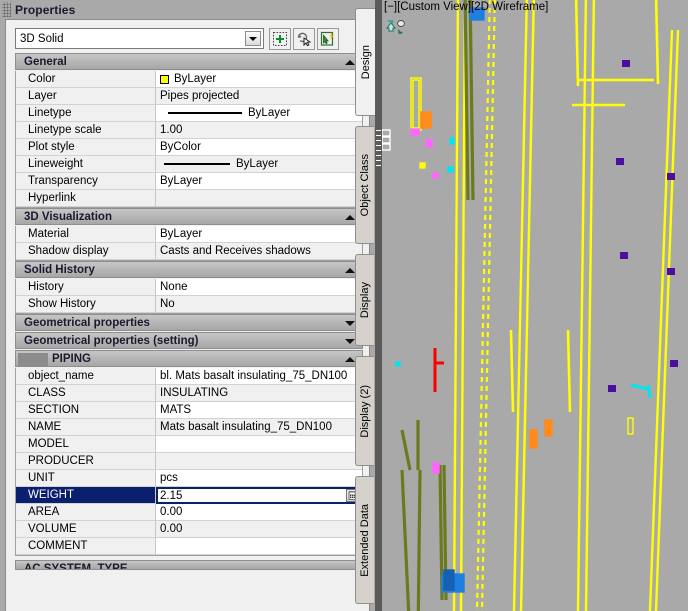 This screenshot has width=688, height=611. What do you see at coordinates (86, 79) in the screenshot?
I see `property-name: Color` at bounding box center [86, 79].